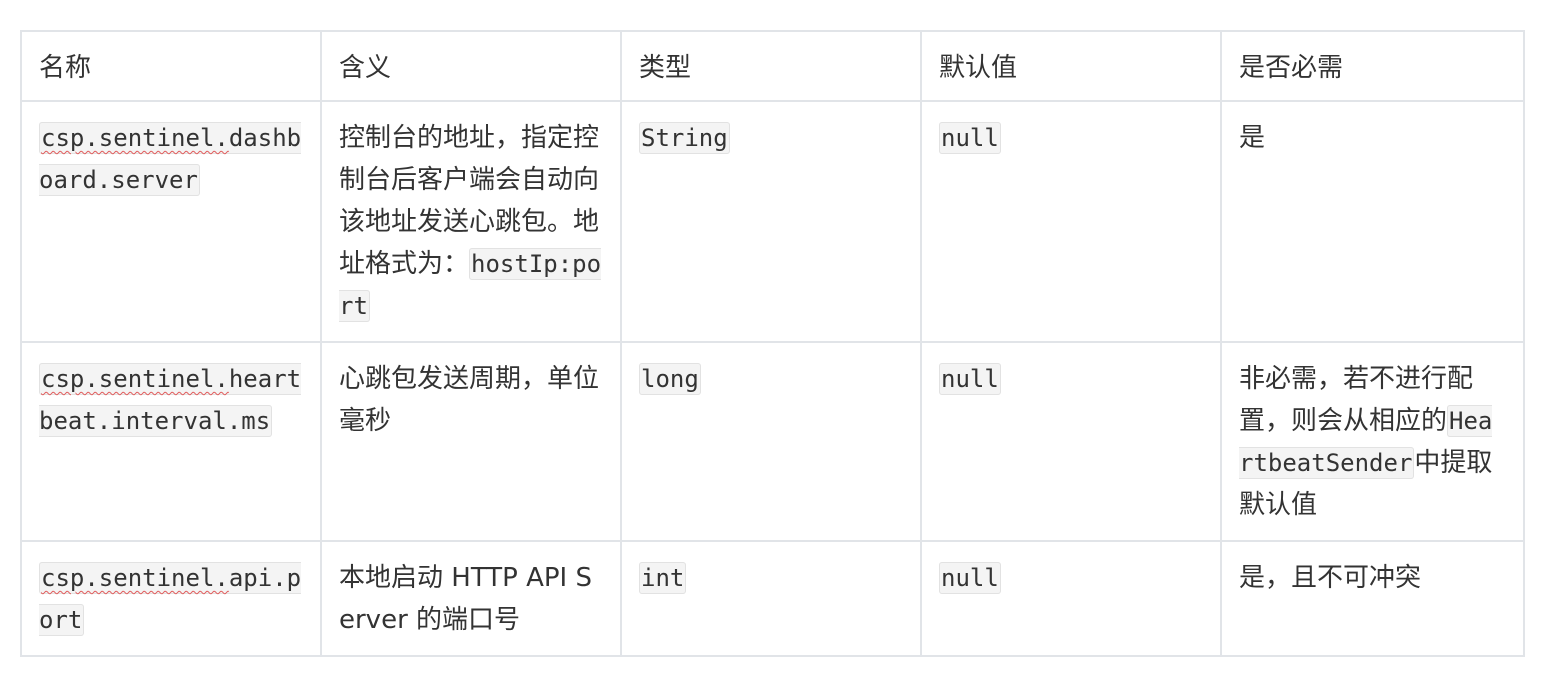 The width and height of the screenshot is (1544, 676). I want to click on type-code: long, so click(670, 379).